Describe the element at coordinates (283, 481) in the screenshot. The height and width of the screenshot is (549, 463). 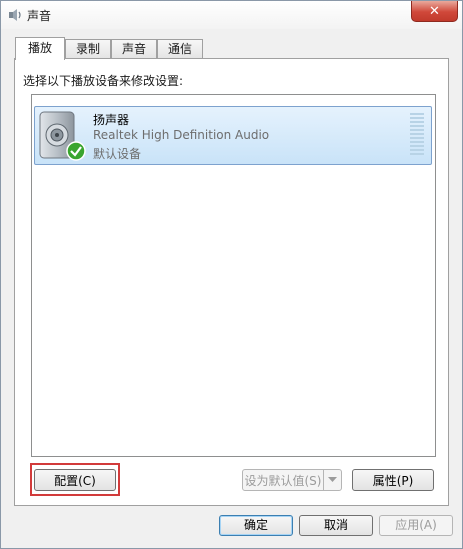
I see `set-default-label: 设为默认值(S)` at that location.